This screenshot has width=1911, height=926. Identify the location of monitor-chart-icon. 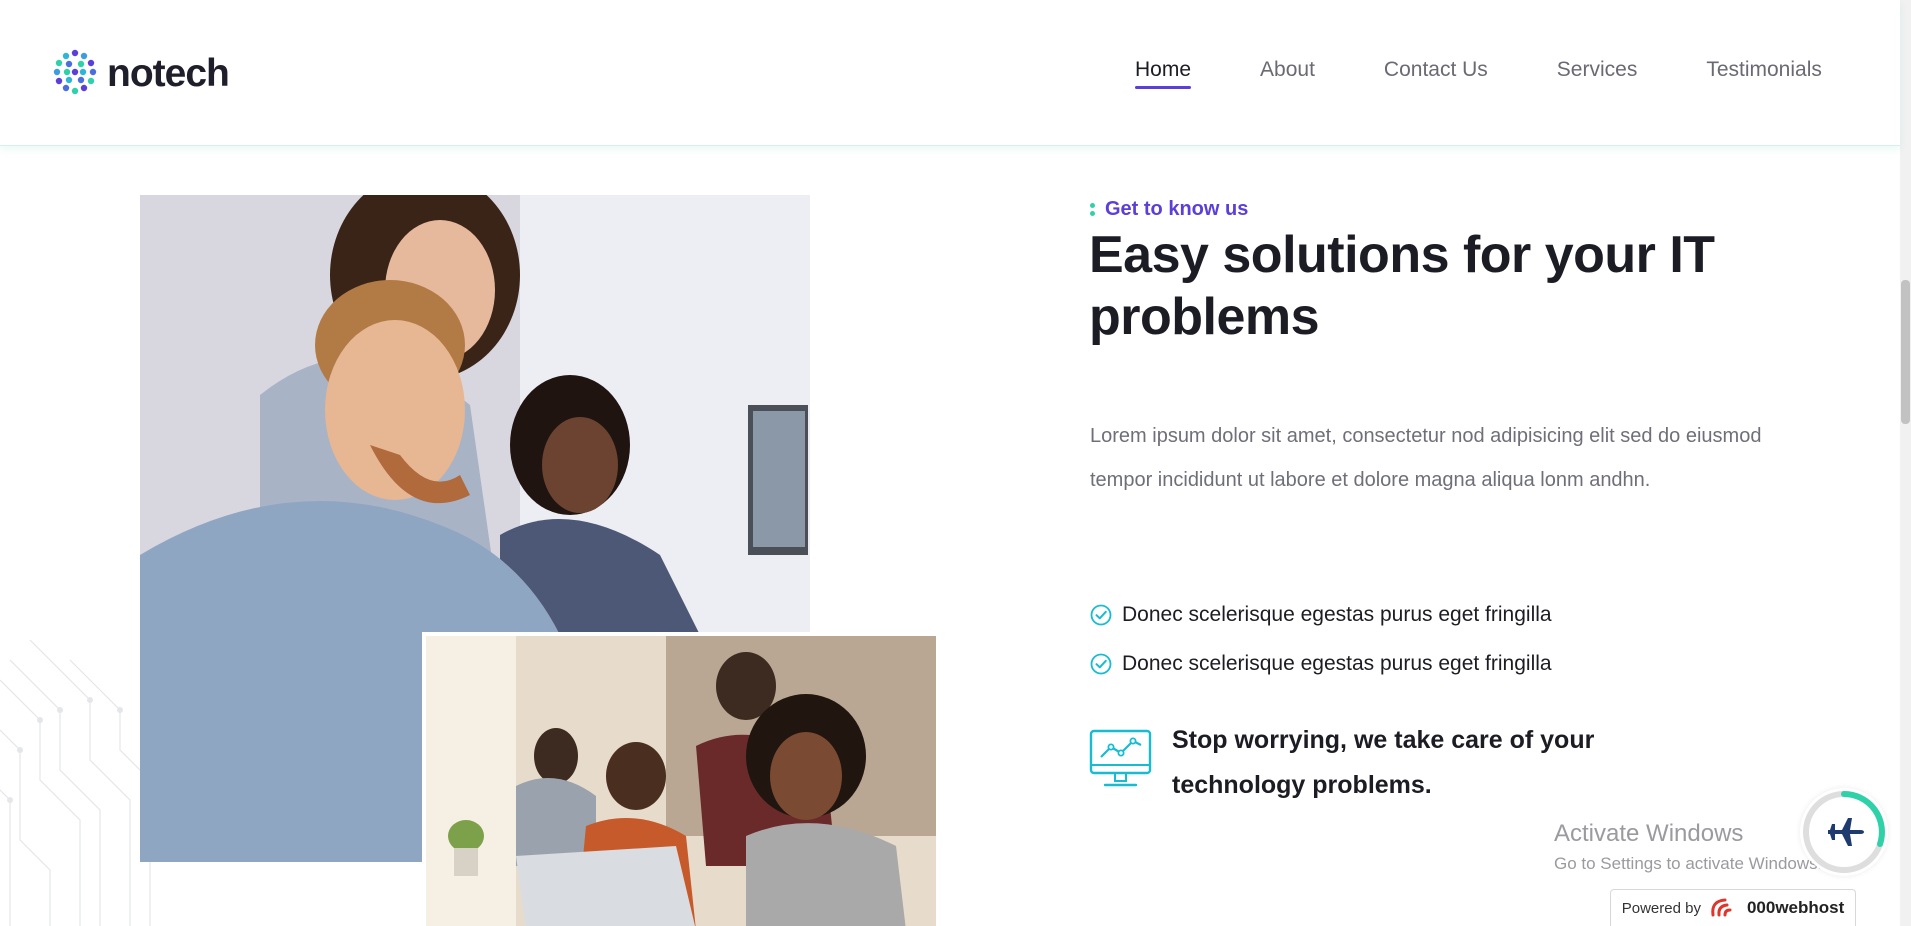
(1120, 758).